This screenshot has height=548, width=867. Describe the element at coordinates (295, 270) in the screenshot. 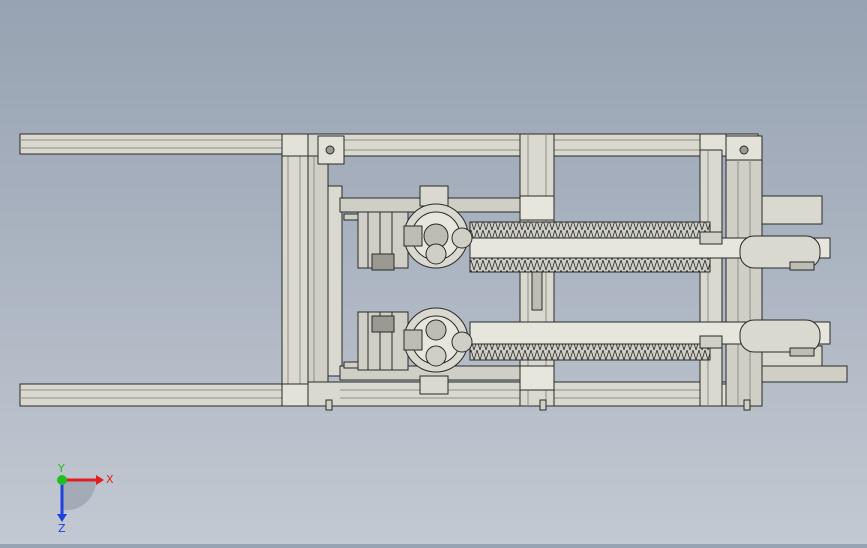

I see `left-vertical-post` at that location.